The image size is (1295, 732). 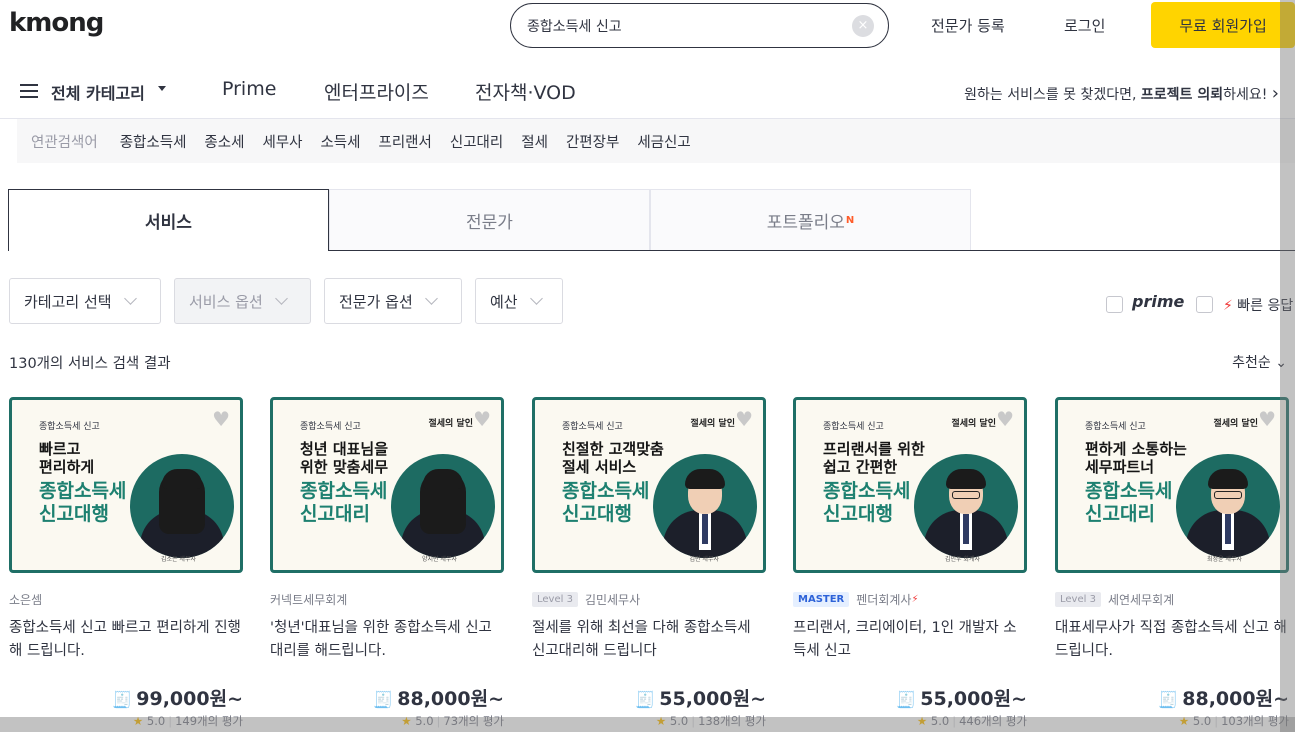 What do you see at coordinates (519, 301) in the screenshot?
I see `filter-budget: 예산` at bounding box center [519, 301].